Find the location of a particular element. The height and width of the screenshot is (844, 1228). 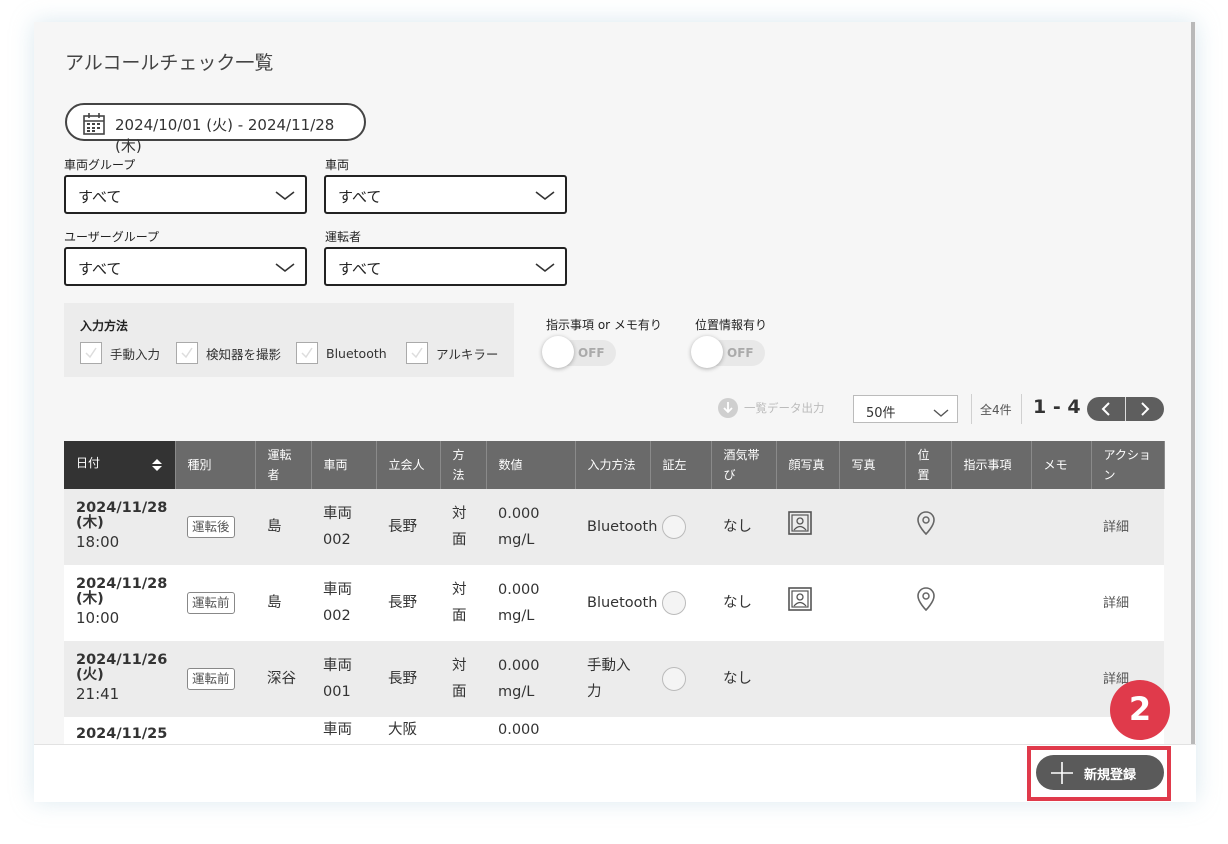

column-header: 方法 is located at coordinates (463, 465).